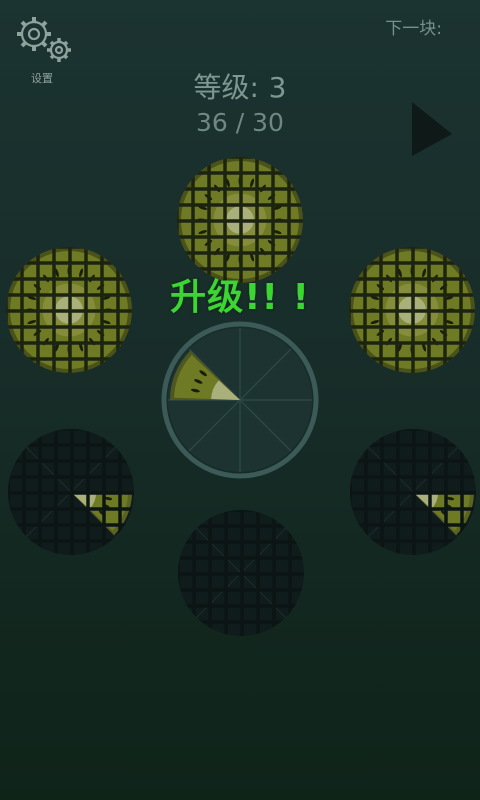 Image resolution: width=480 pixels, height=800 pixels. Describe the element at coordinates (413, 29) in the screenshot. I see `next-piece-label: 下一块:` at that location.